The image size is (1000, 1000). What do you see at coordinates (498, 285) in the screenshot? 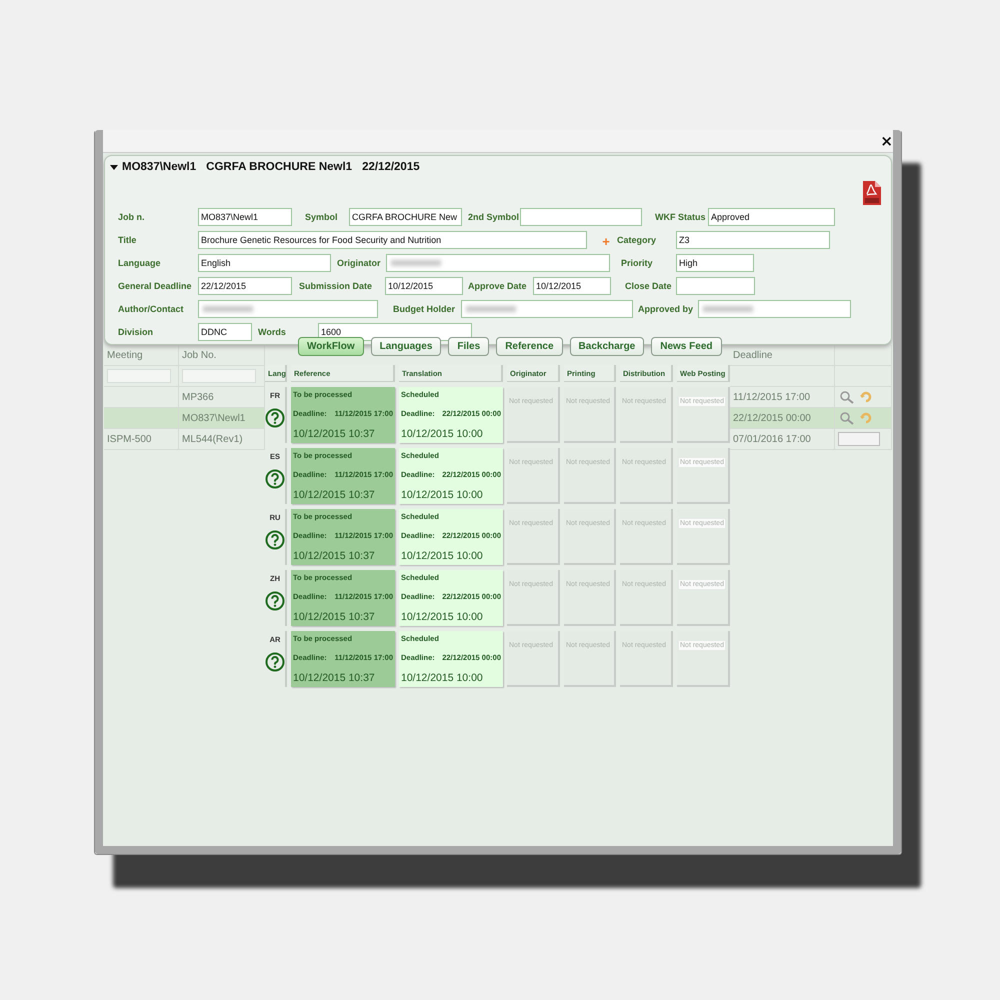
I see `field-label: Approve Date` at bounding box center [498, 285].